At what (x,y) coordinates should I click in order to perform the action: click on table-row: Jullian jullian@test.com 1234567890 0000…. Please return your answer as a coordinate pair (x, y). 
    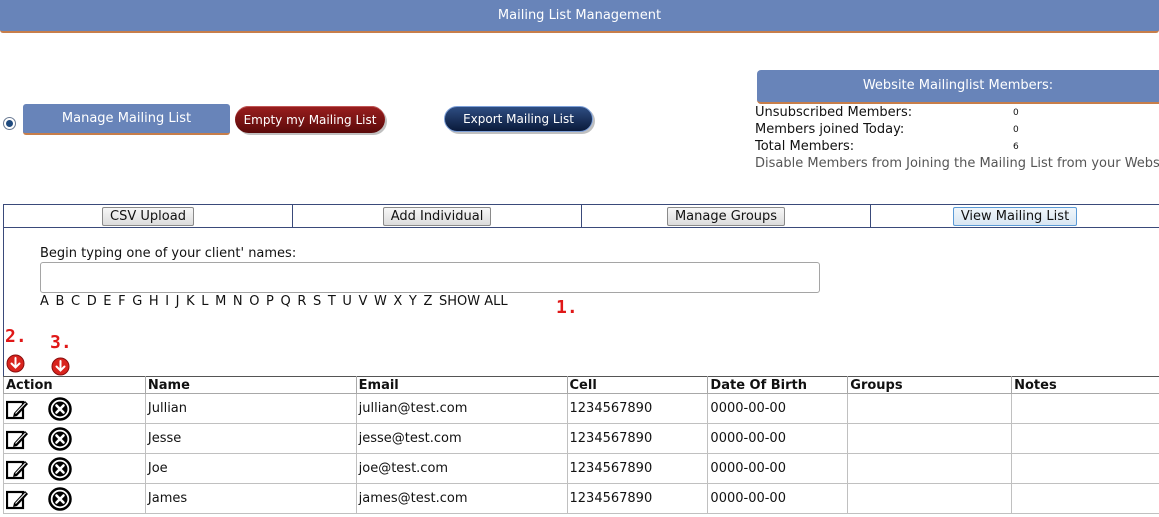
    Looking at the image, I should click on (581, 408).